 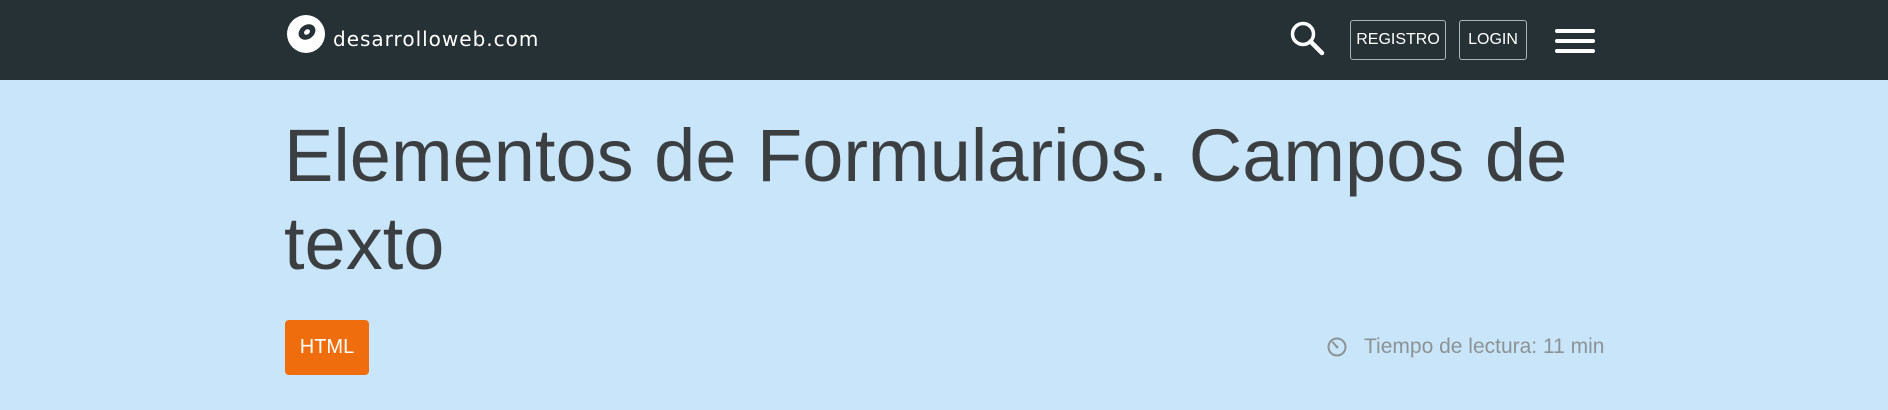 I want to click on site-logo-link: desarrolloweb.com, so click(x=412, y=34).